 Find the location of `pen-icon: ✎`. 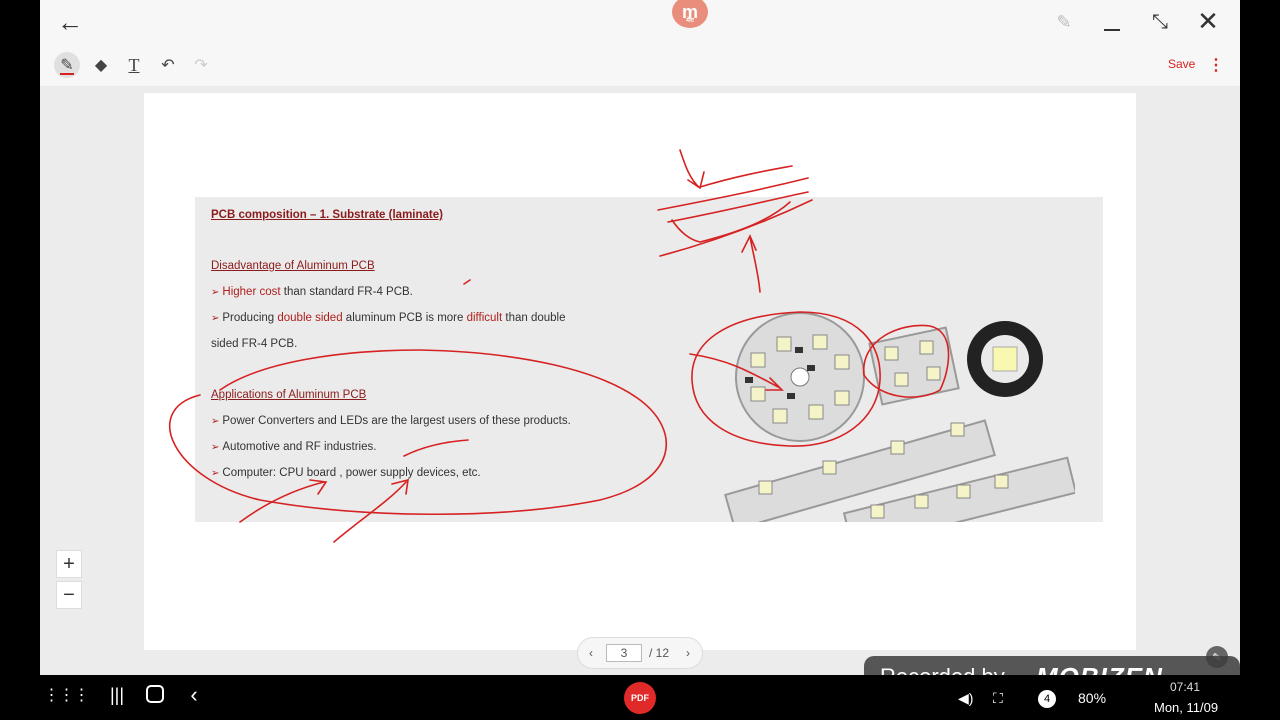

pen-icon: ✎ is located at coordinates (67, 65).